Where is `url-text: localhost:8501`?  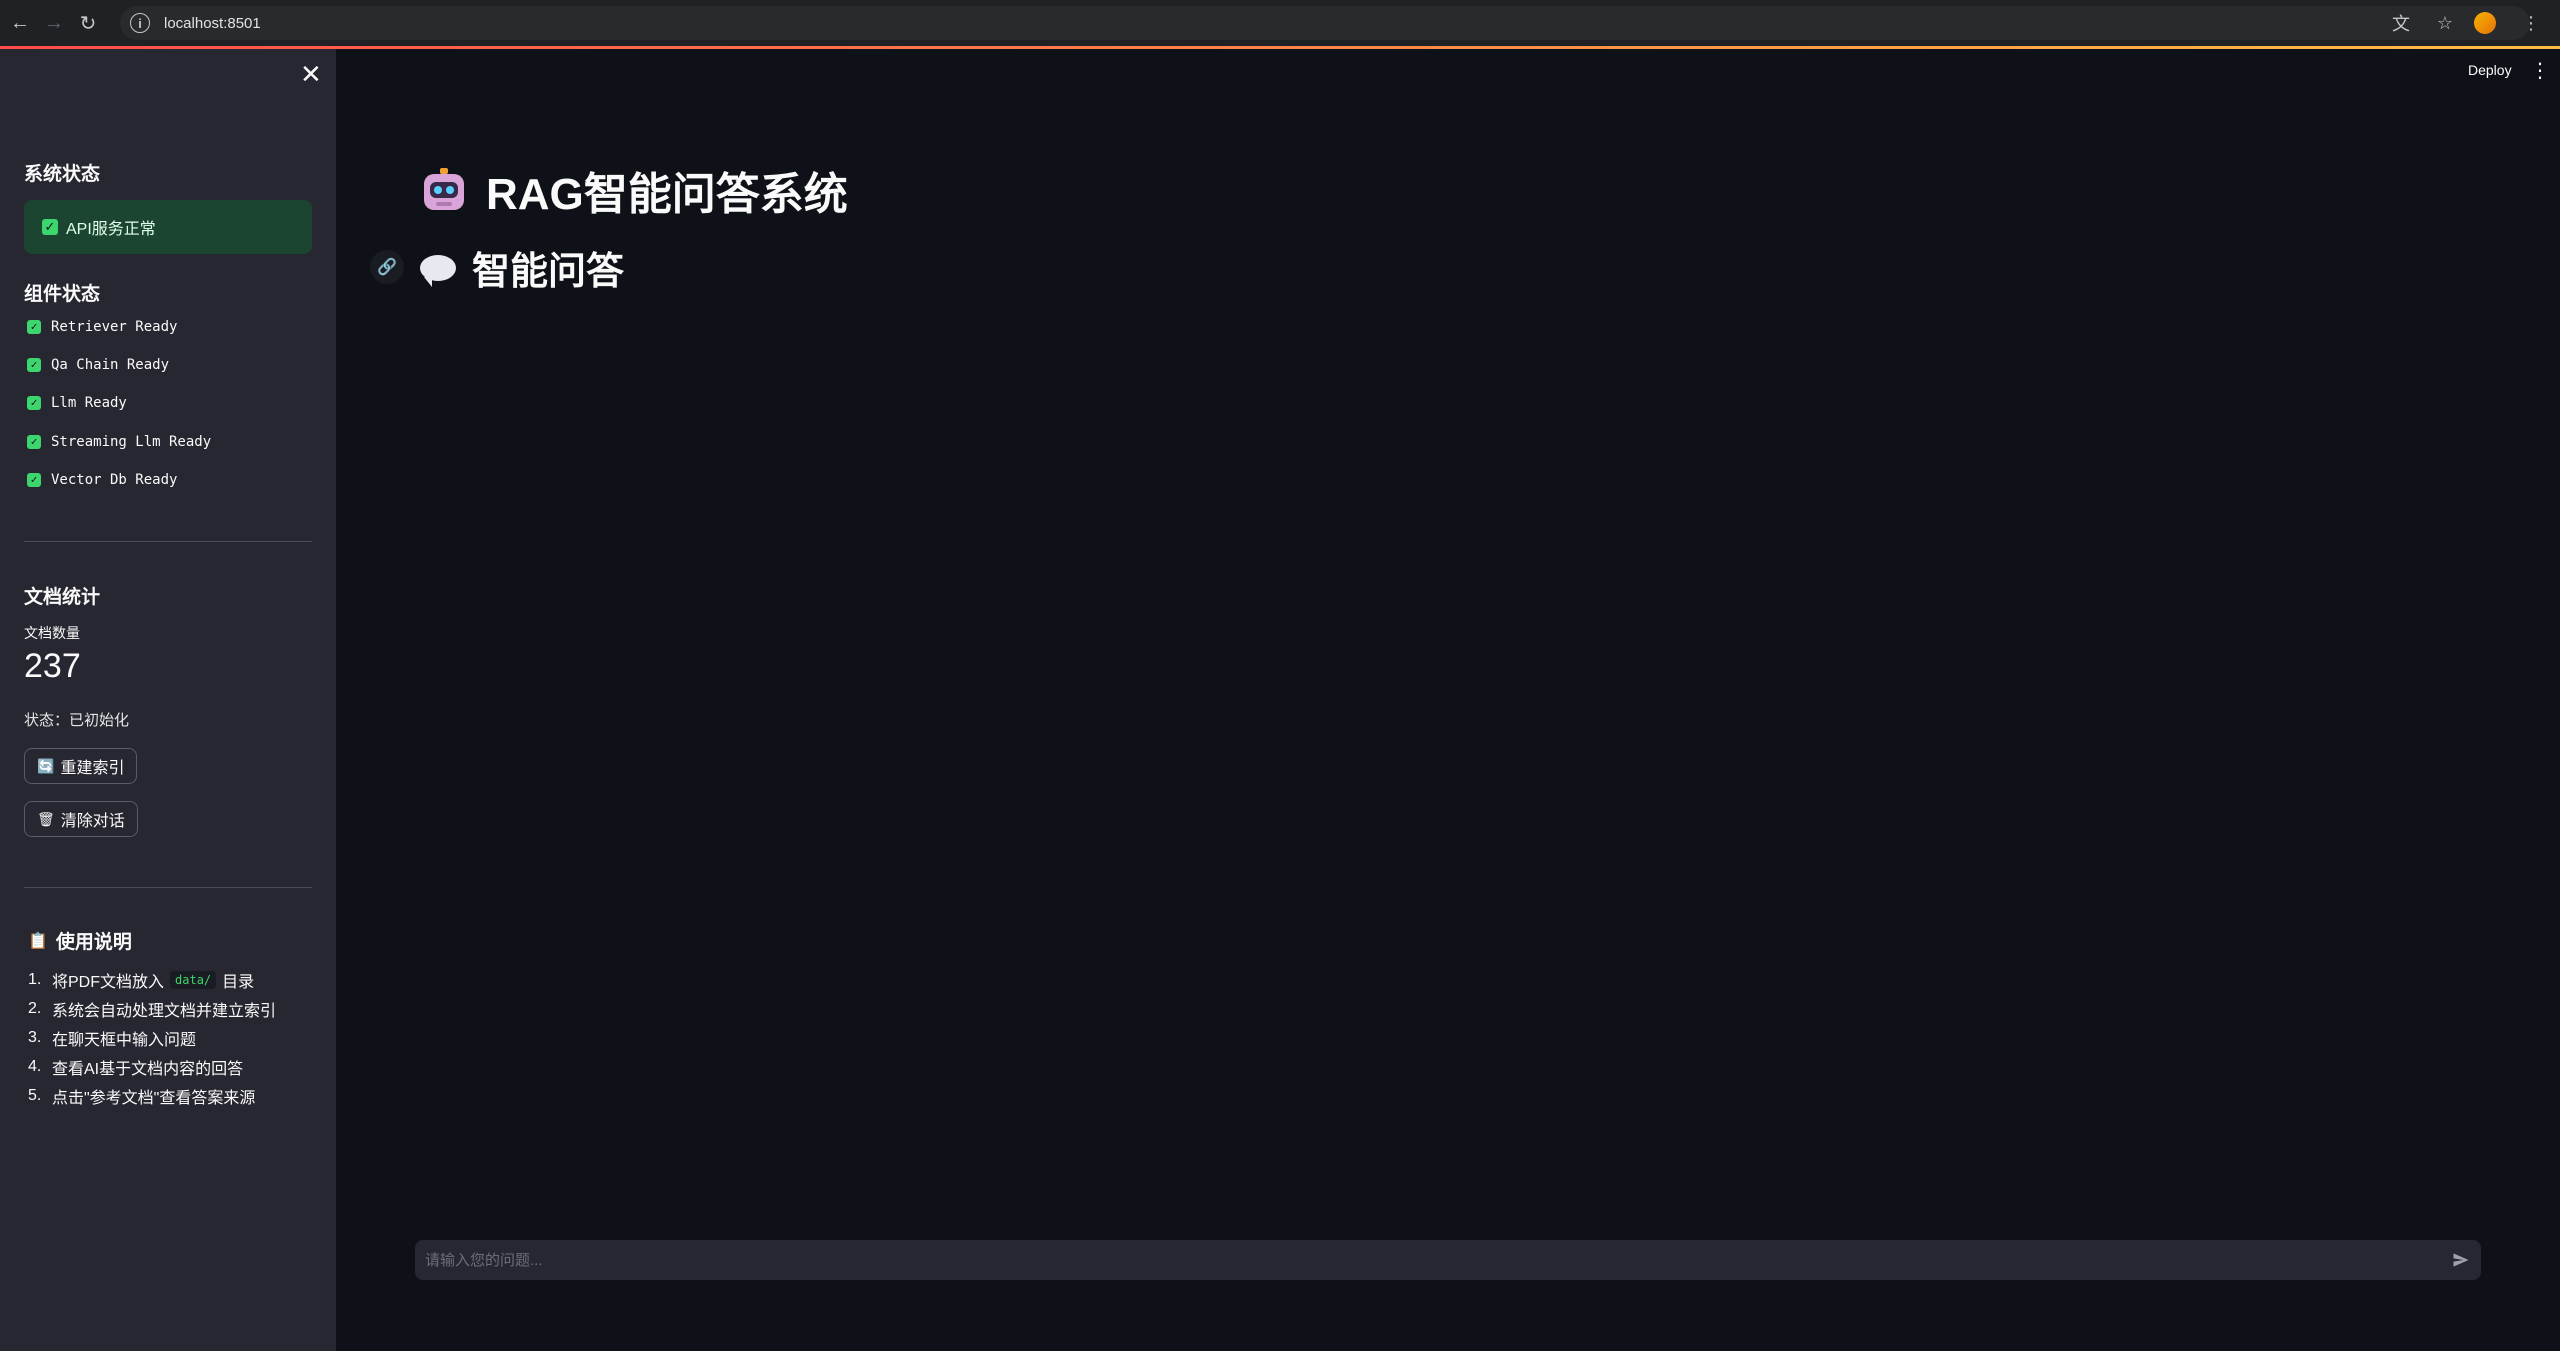
url-text: localhost:8501 is located at coordinates (212, 23).